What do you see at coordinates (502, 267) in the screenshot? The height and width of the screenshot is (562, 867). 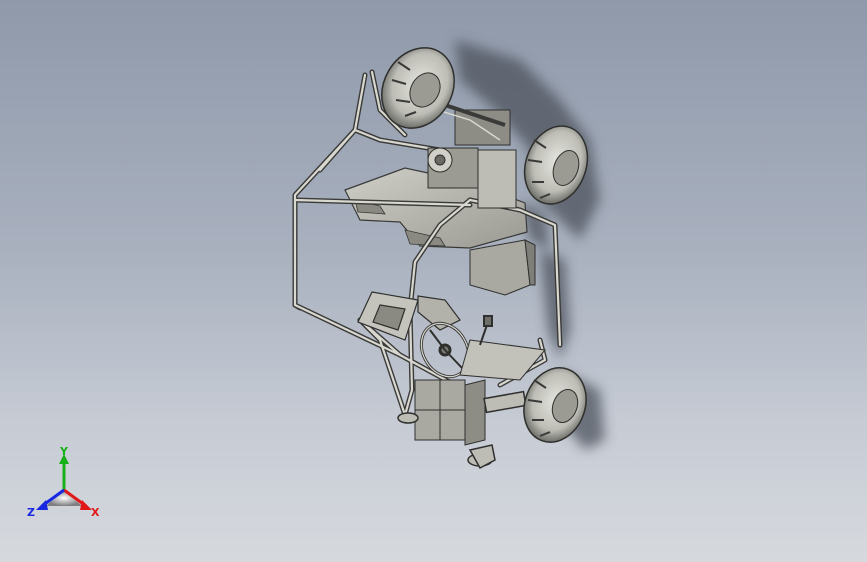 I see `seat-box` at bounding box center [502, 267].